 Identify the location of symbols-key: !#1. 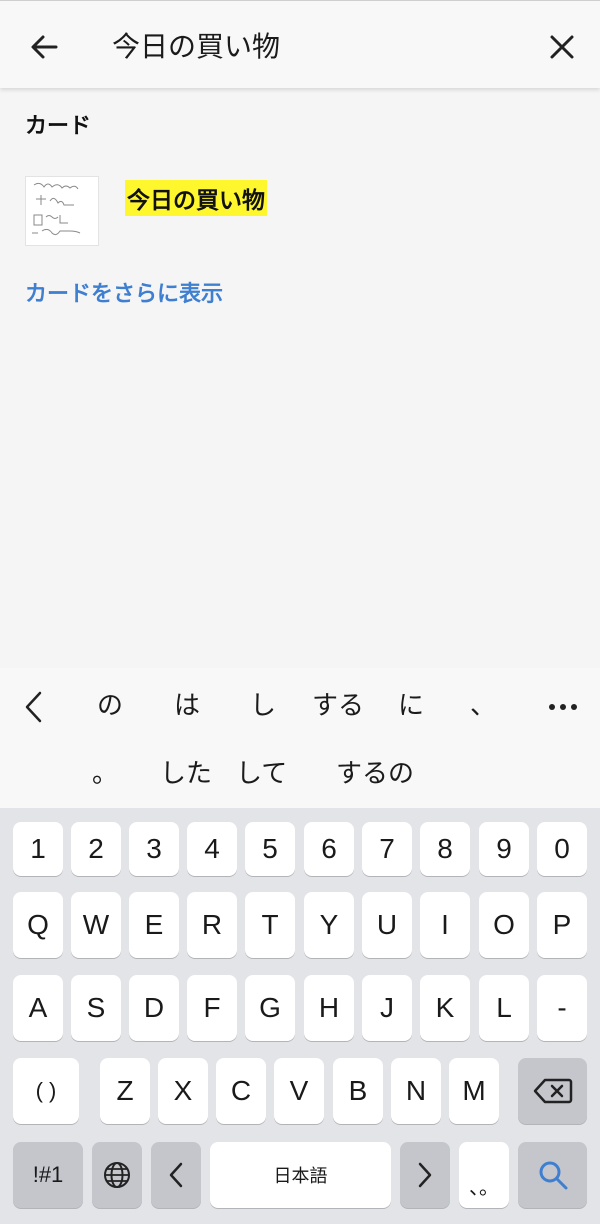
(48, 1175).